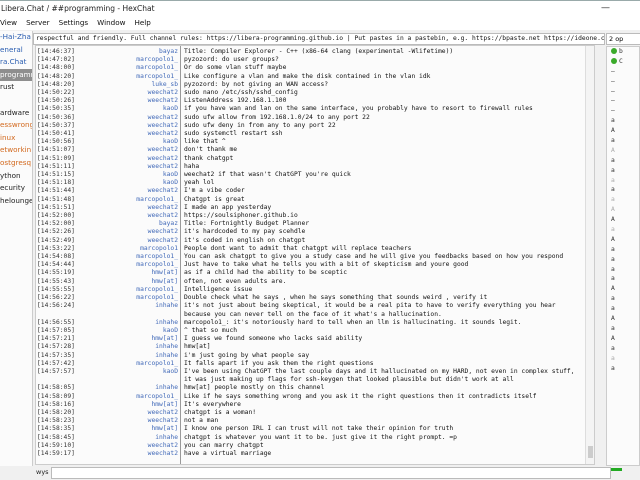 The image size is (640, 480). I want to click on menu-view: View, so click(8, 23).